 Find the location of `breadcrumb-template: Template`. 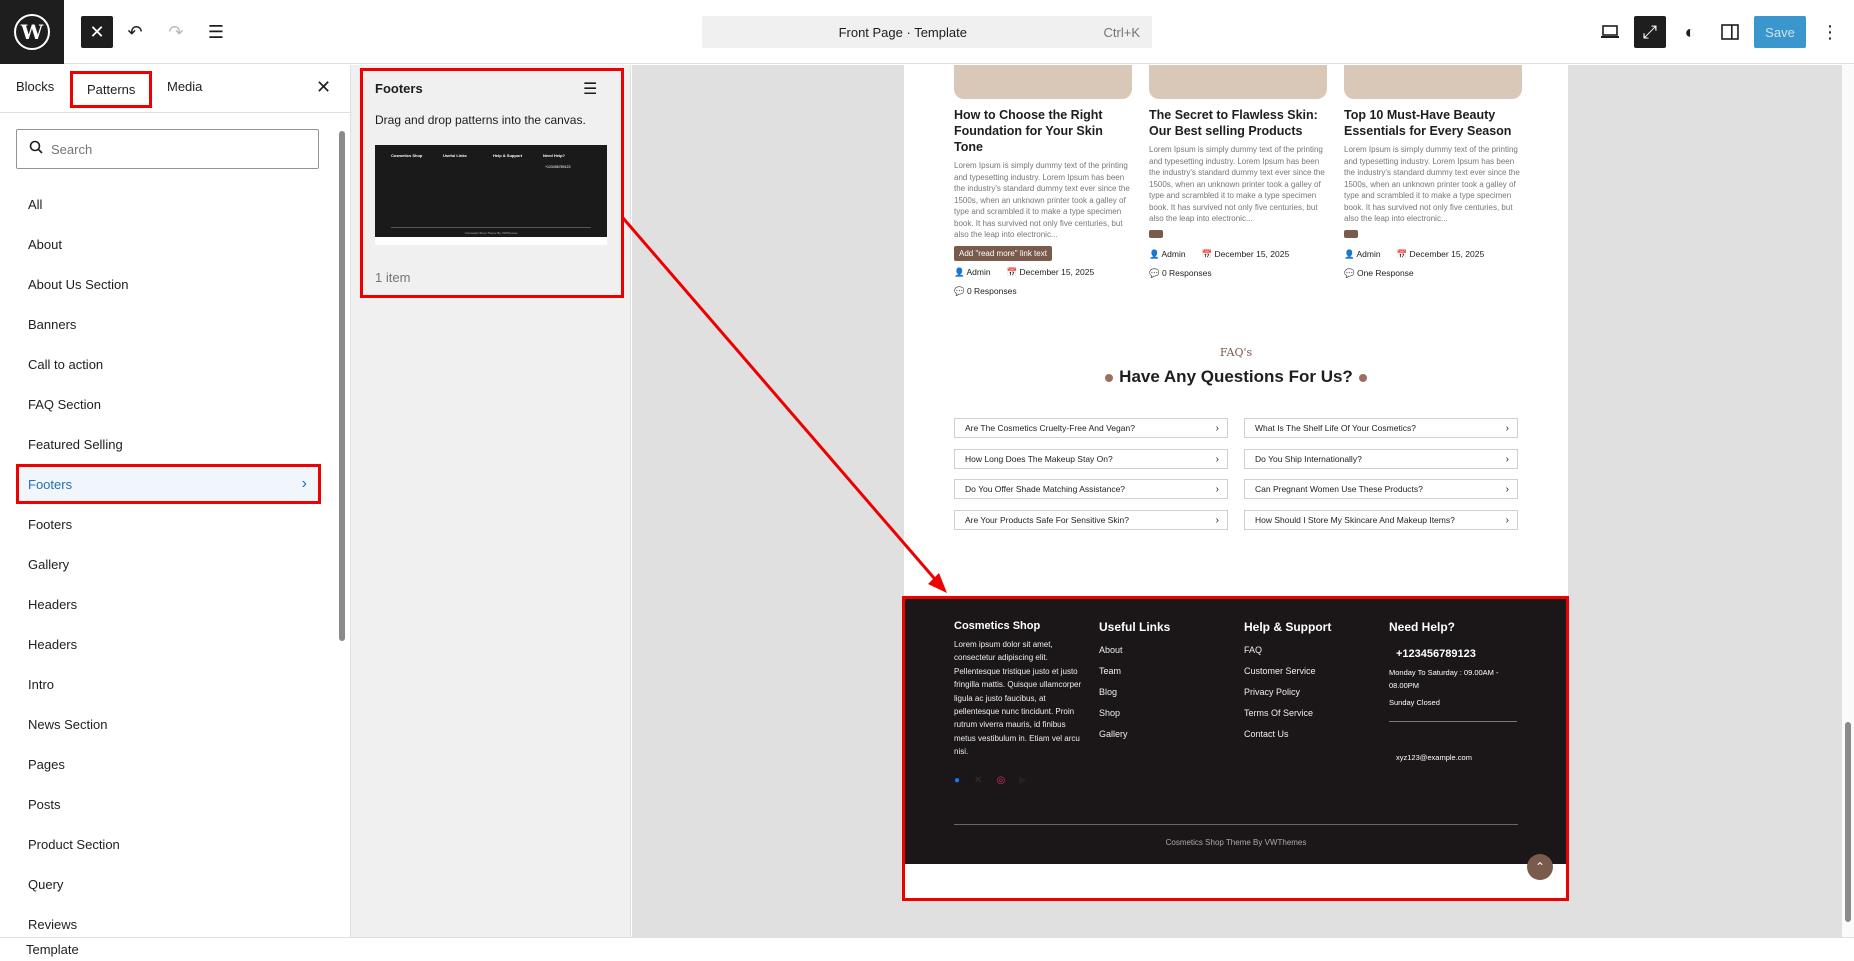

breadcrumb-template: Template is located at coordinates (52, 949).